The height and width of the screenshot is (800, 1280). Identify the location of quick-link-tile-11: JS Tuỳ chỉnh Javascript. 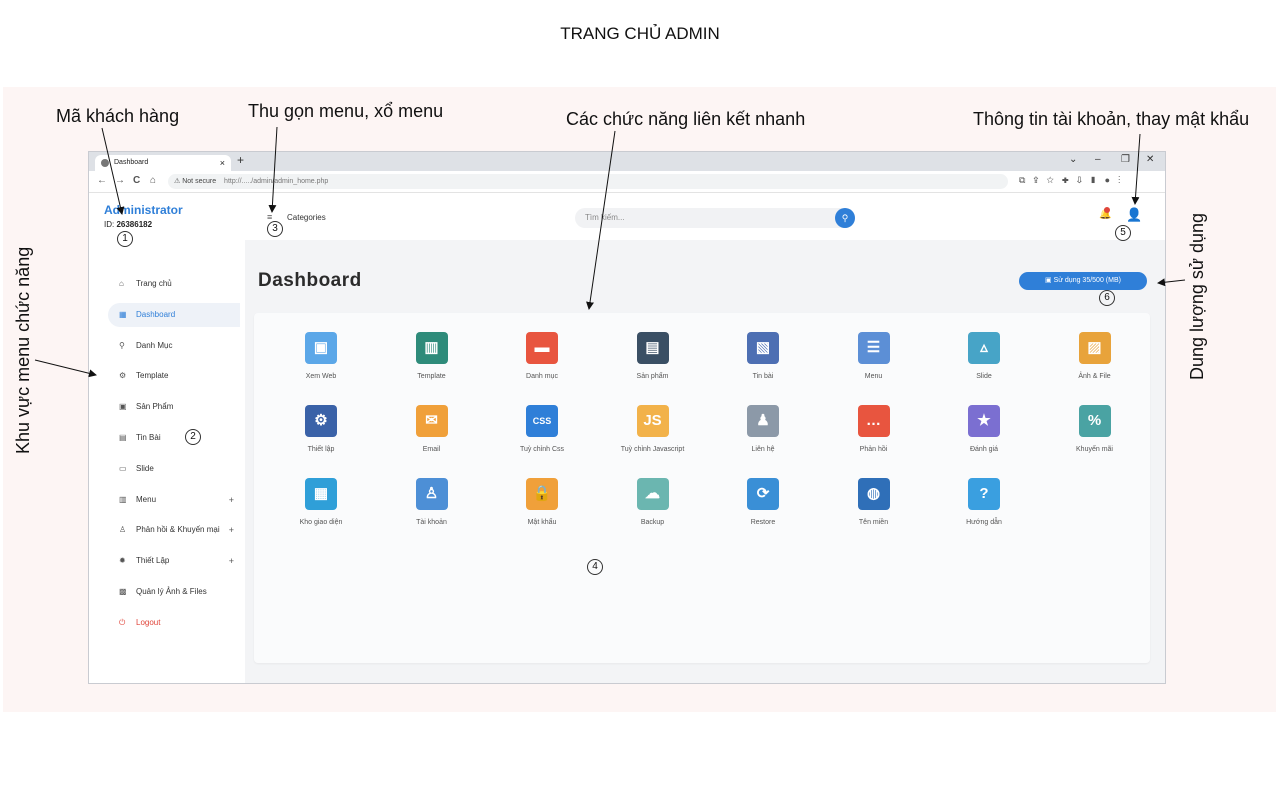
(653, 435).